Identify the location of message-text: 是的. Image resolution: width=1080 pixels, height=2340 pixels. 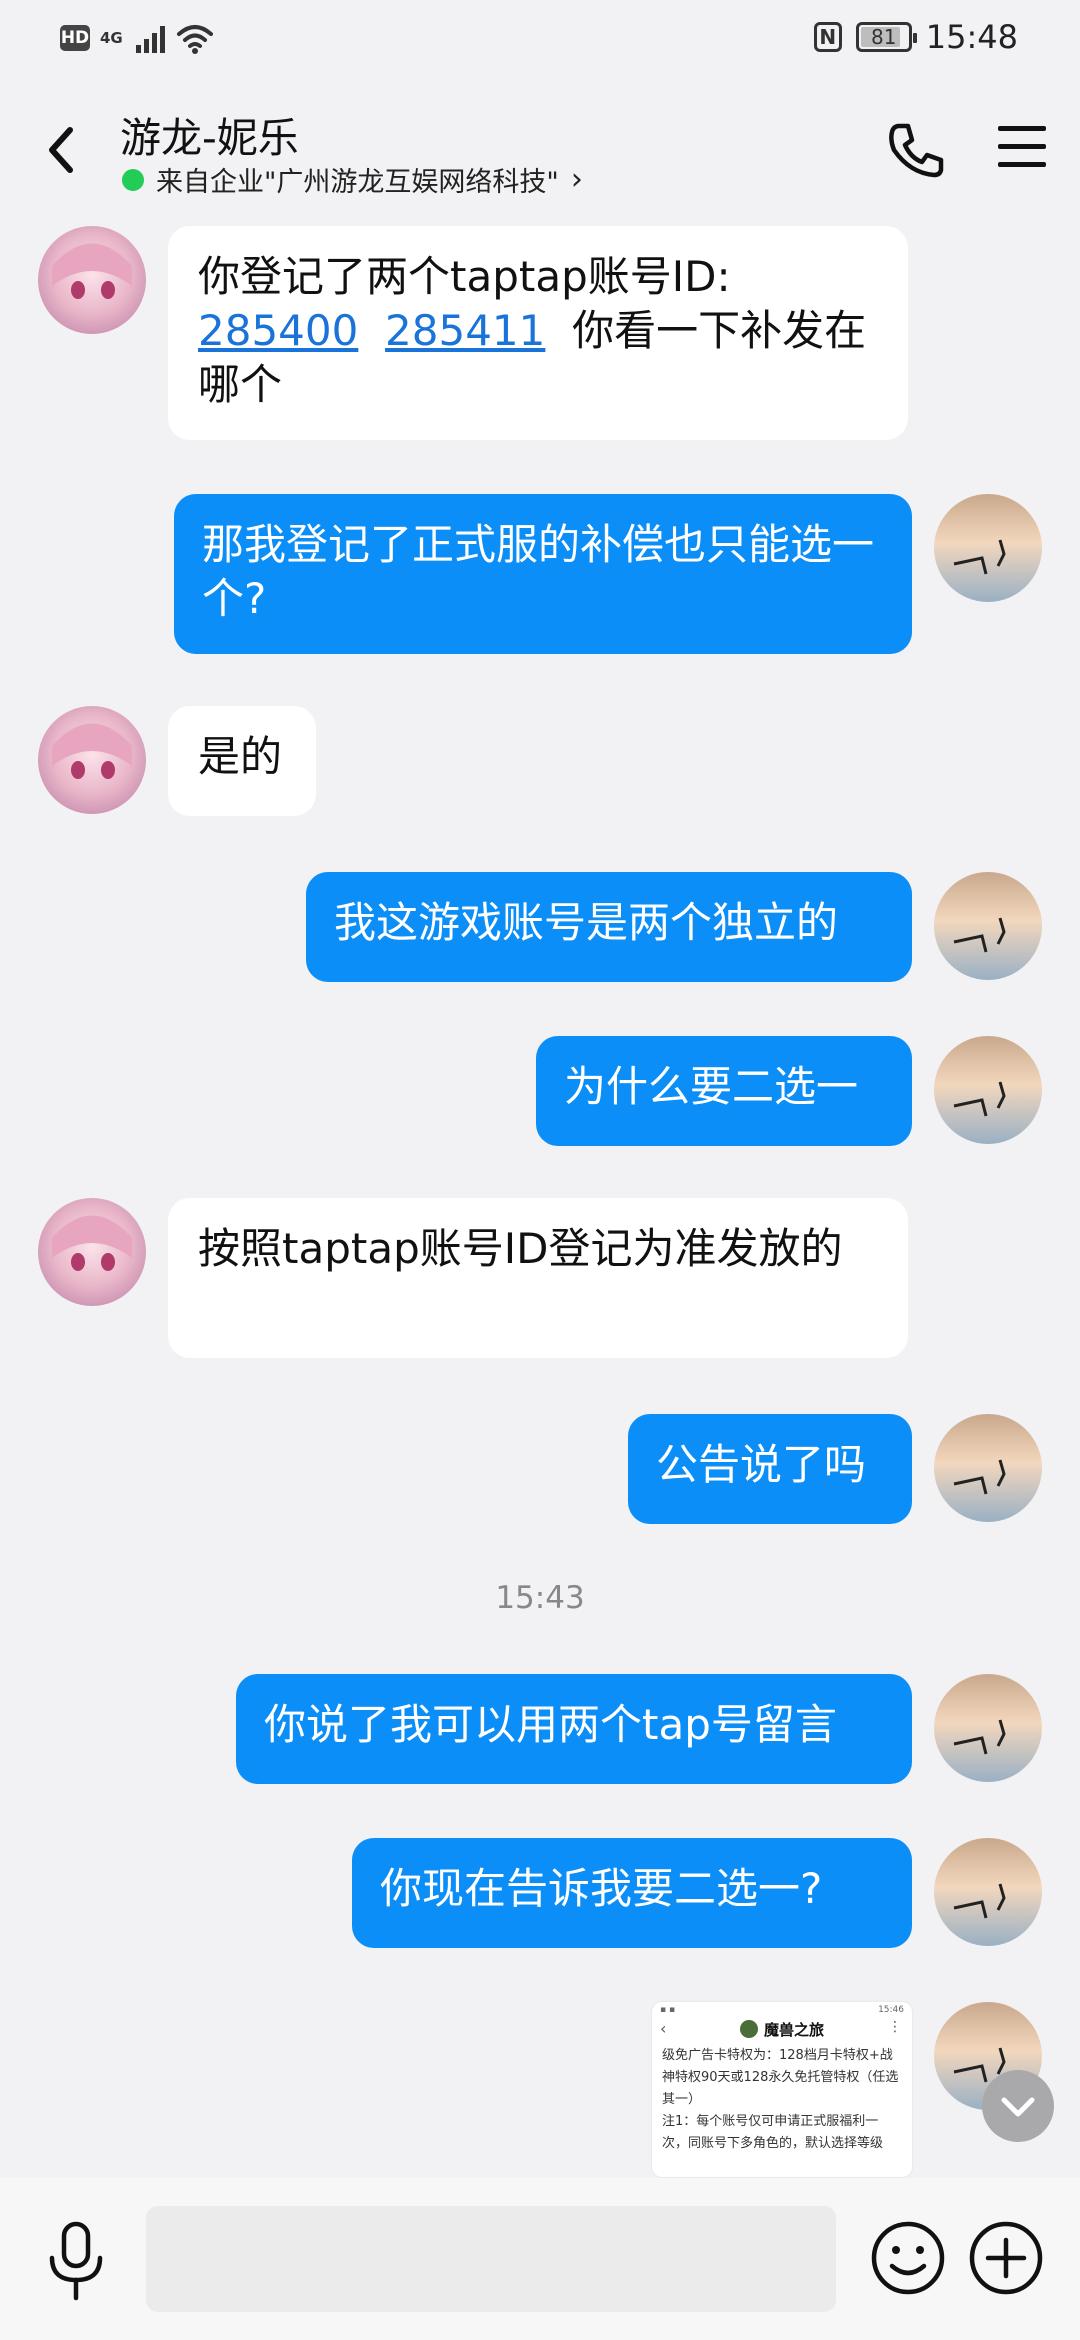
(240, 756).